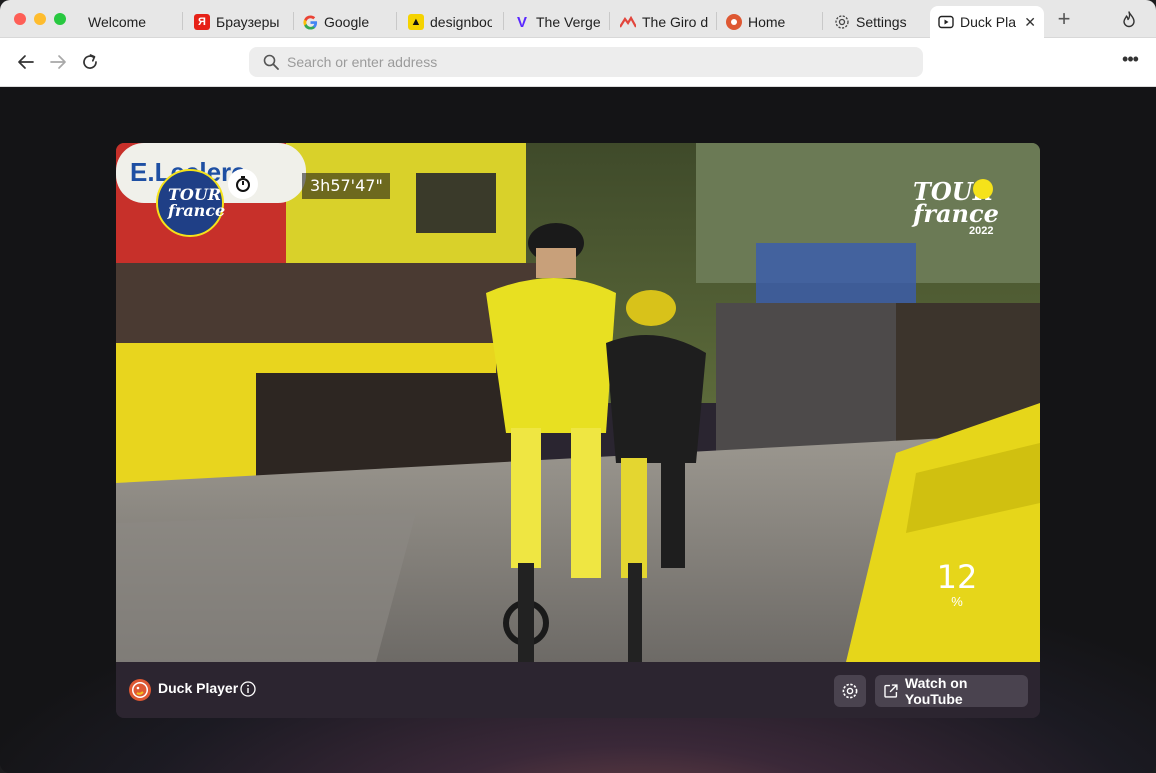 The height and width of the screenshot is (773, 1156). What do you see at coordinates (675, 22) in the screenshot?
I see `tab-label: The Giro d'` at bounding box center [675, 22].